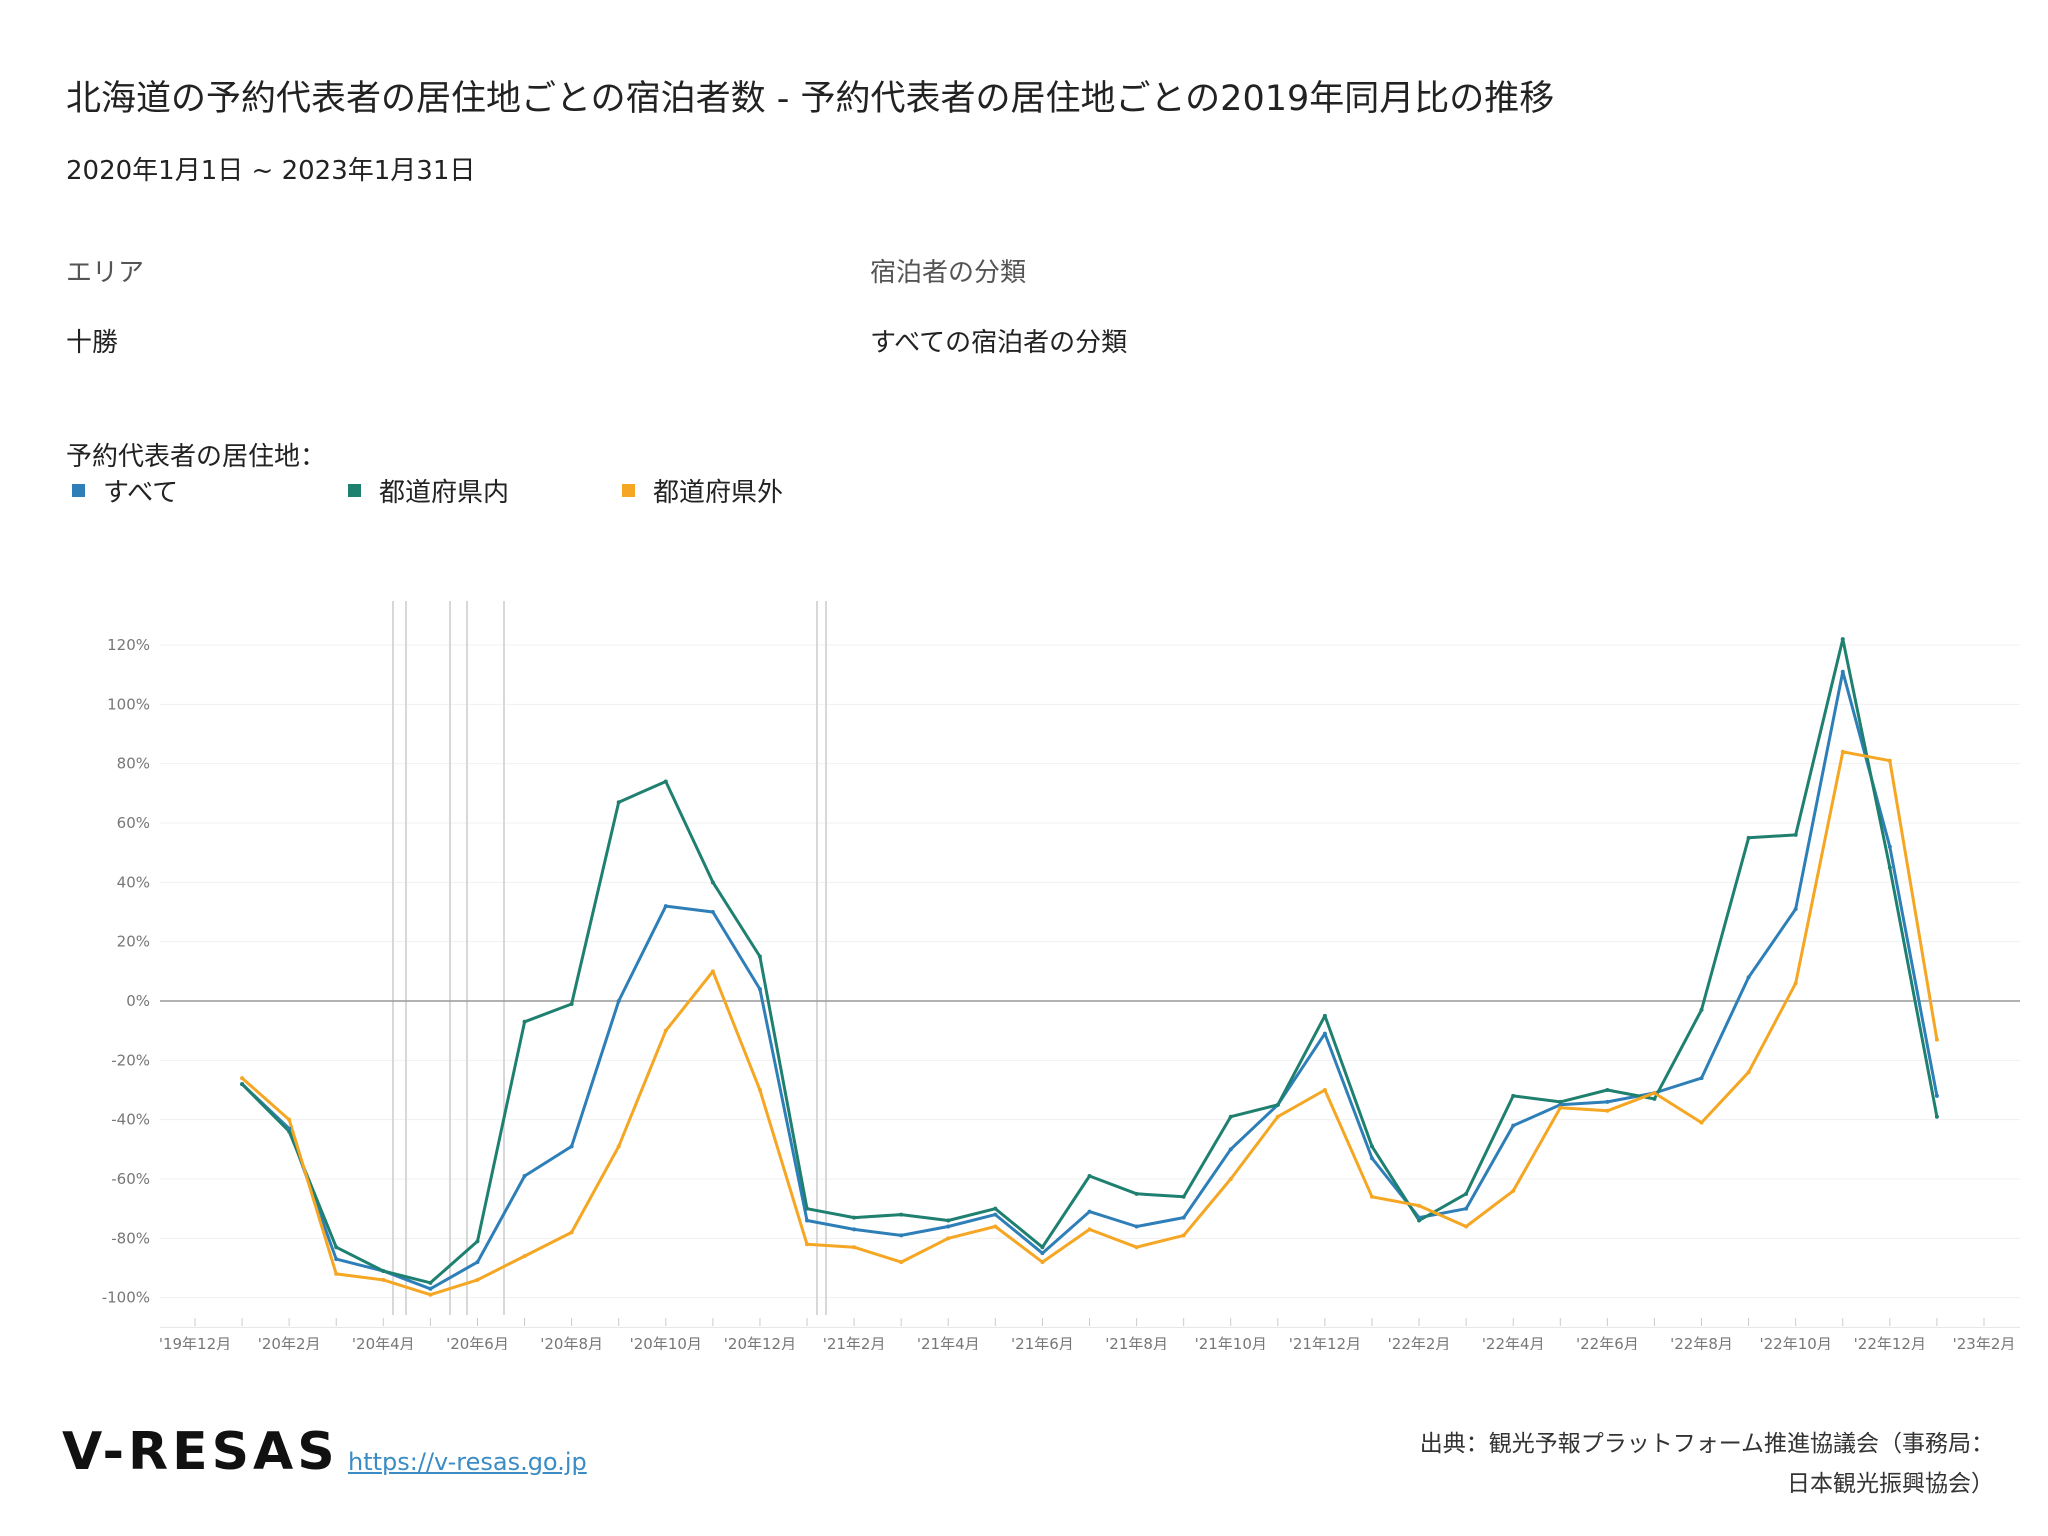  Describe the element at coordinates (467, 1462) in the screenshot. I see `site-link: https://v-resas.go.jp` at that location.